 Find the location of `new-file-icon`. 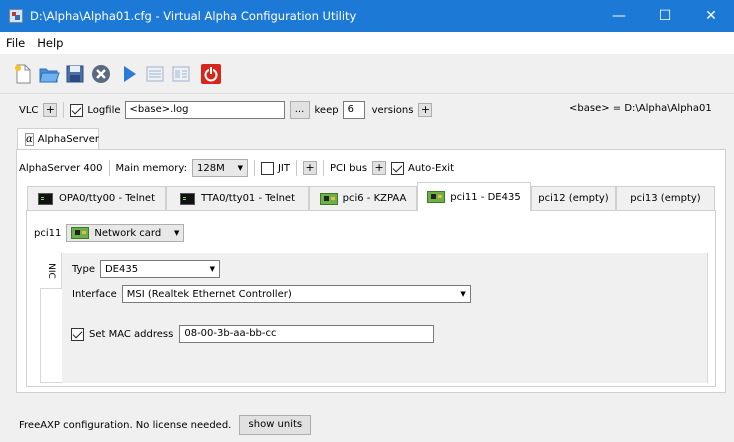

new-file-icon is located at coordinates (23, 74).